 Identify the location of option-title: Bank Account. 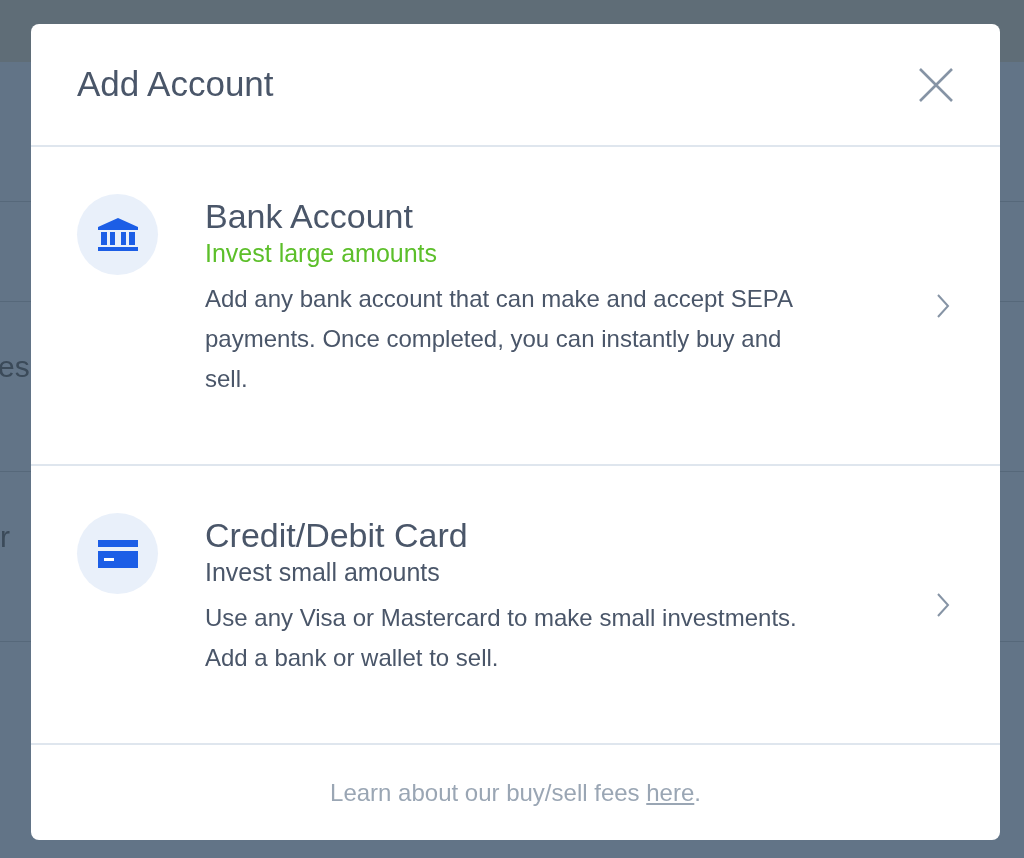
(309, 216).